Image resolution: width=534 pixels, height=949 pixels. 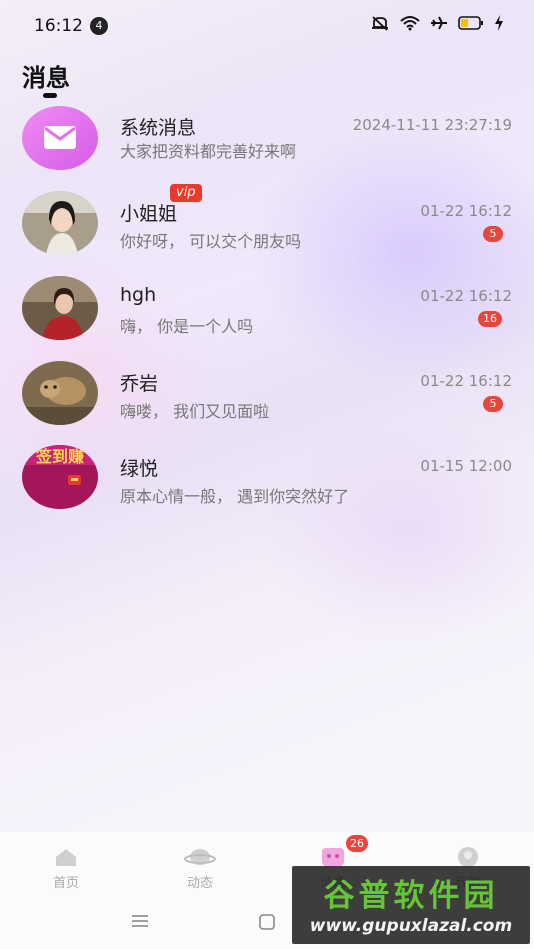 What do you see at coordinates (186, 193) in the screenshot?
I see `vip-badge: vip` at bounding box center [186, 193].